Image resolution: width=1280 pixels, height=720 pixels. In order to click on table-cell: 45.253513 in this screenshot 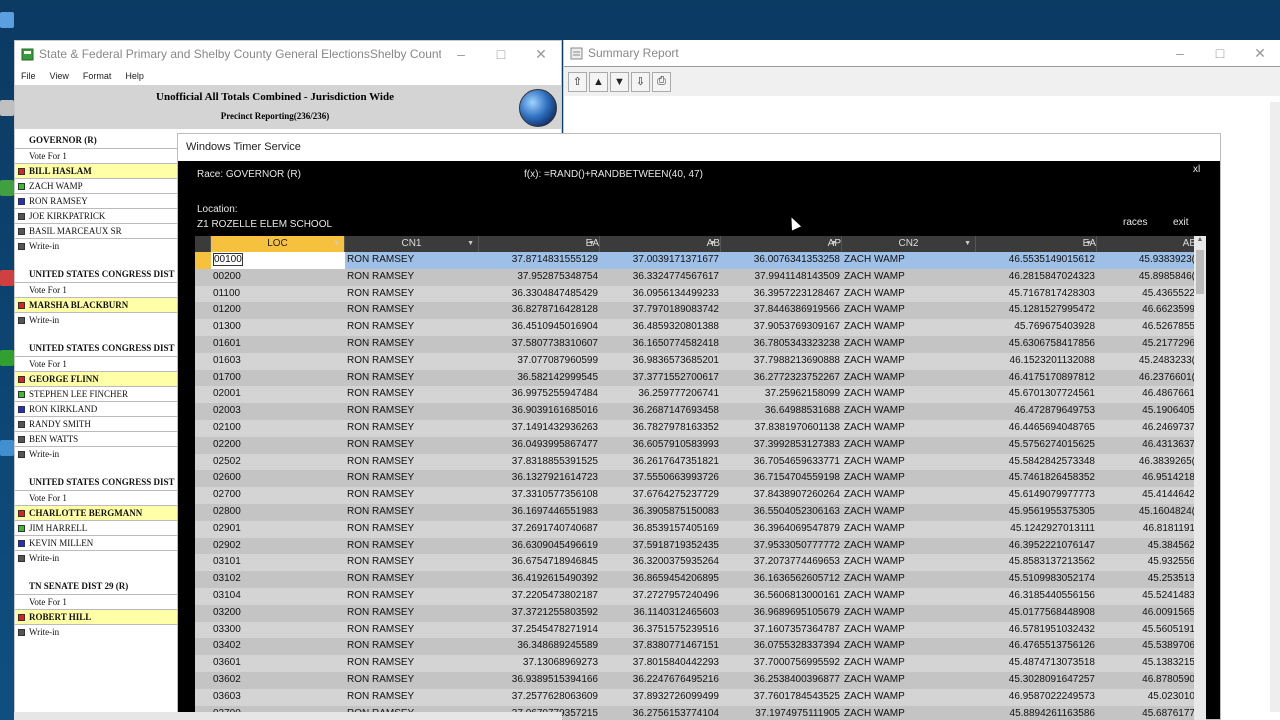, I will do `click(1147, 579)`.